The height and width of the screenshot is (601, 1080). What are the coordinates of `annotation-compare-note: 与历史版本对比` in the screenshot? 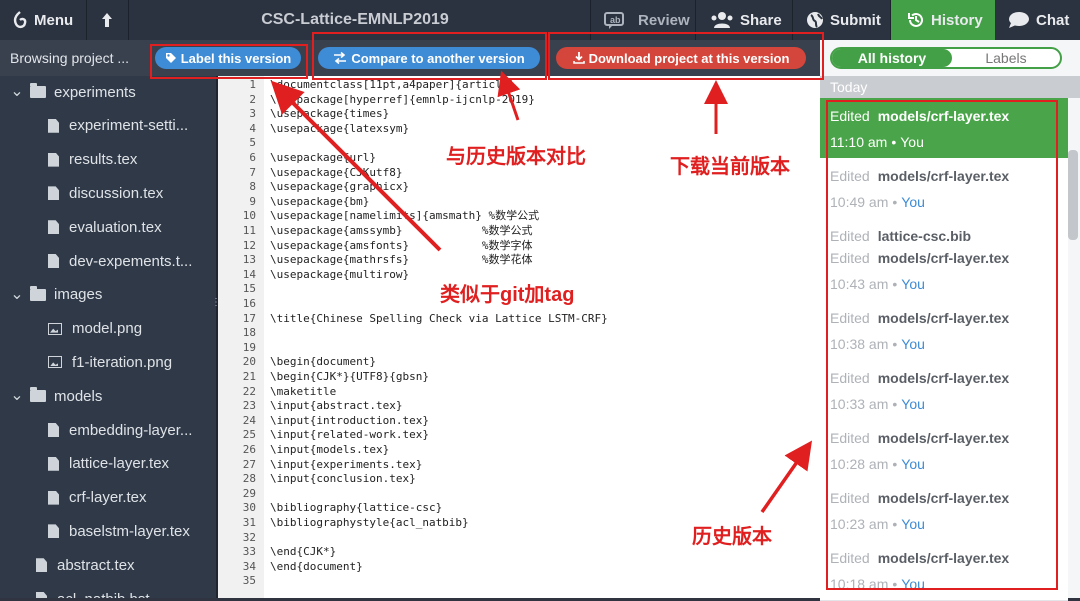 It's located at (516, 157).